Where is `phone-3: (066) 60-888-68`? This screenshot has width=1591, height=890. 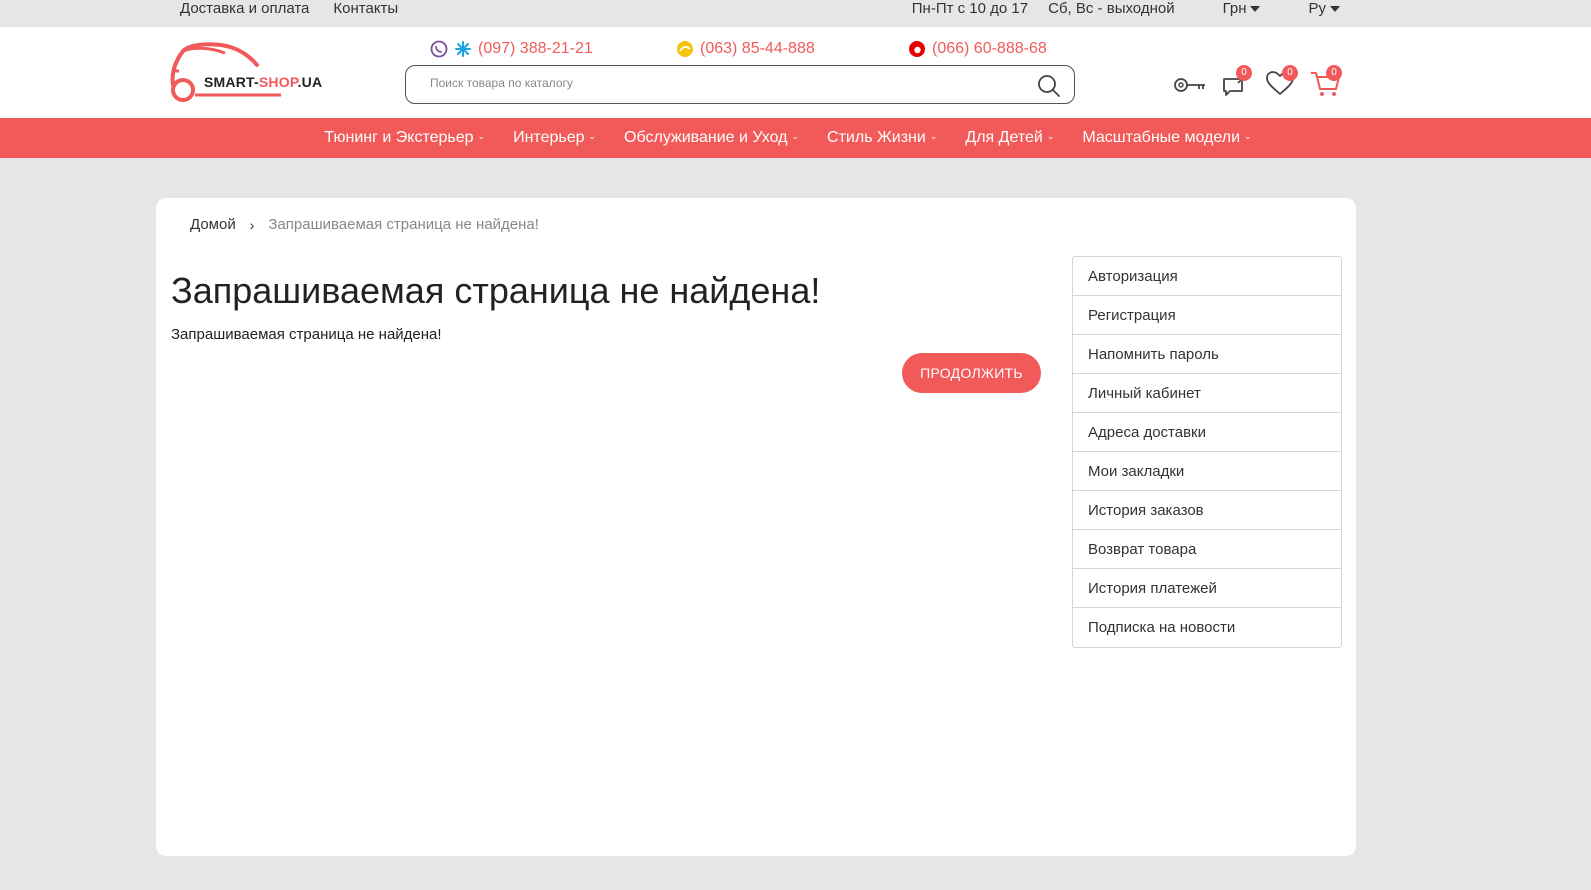 phone-3: (066) 60-888-68 is located at coordinates (977, 49).